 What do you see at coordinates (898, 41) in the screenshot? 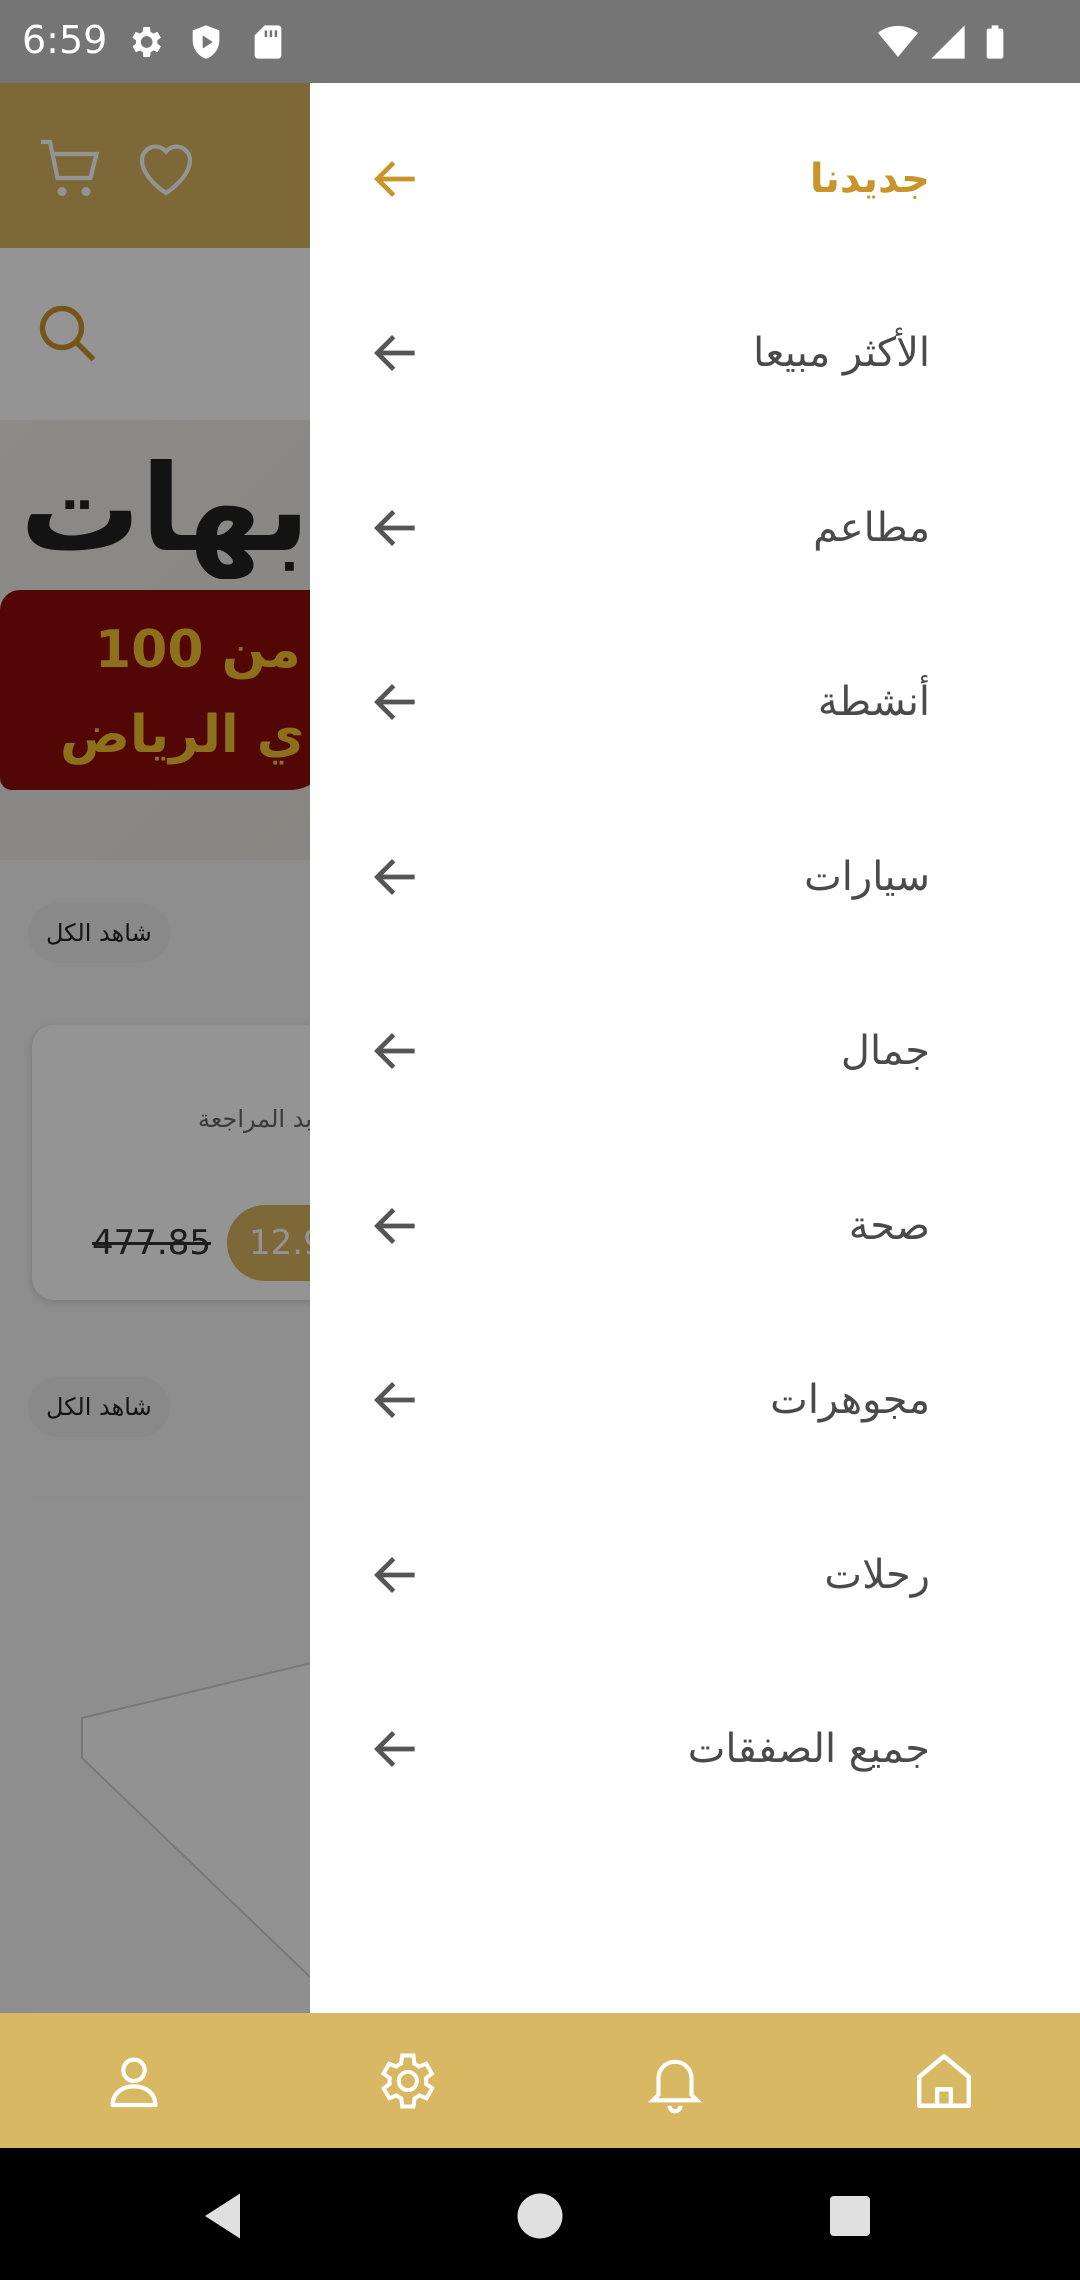
I see `wifi-icon` at bounding box center [898, 41].